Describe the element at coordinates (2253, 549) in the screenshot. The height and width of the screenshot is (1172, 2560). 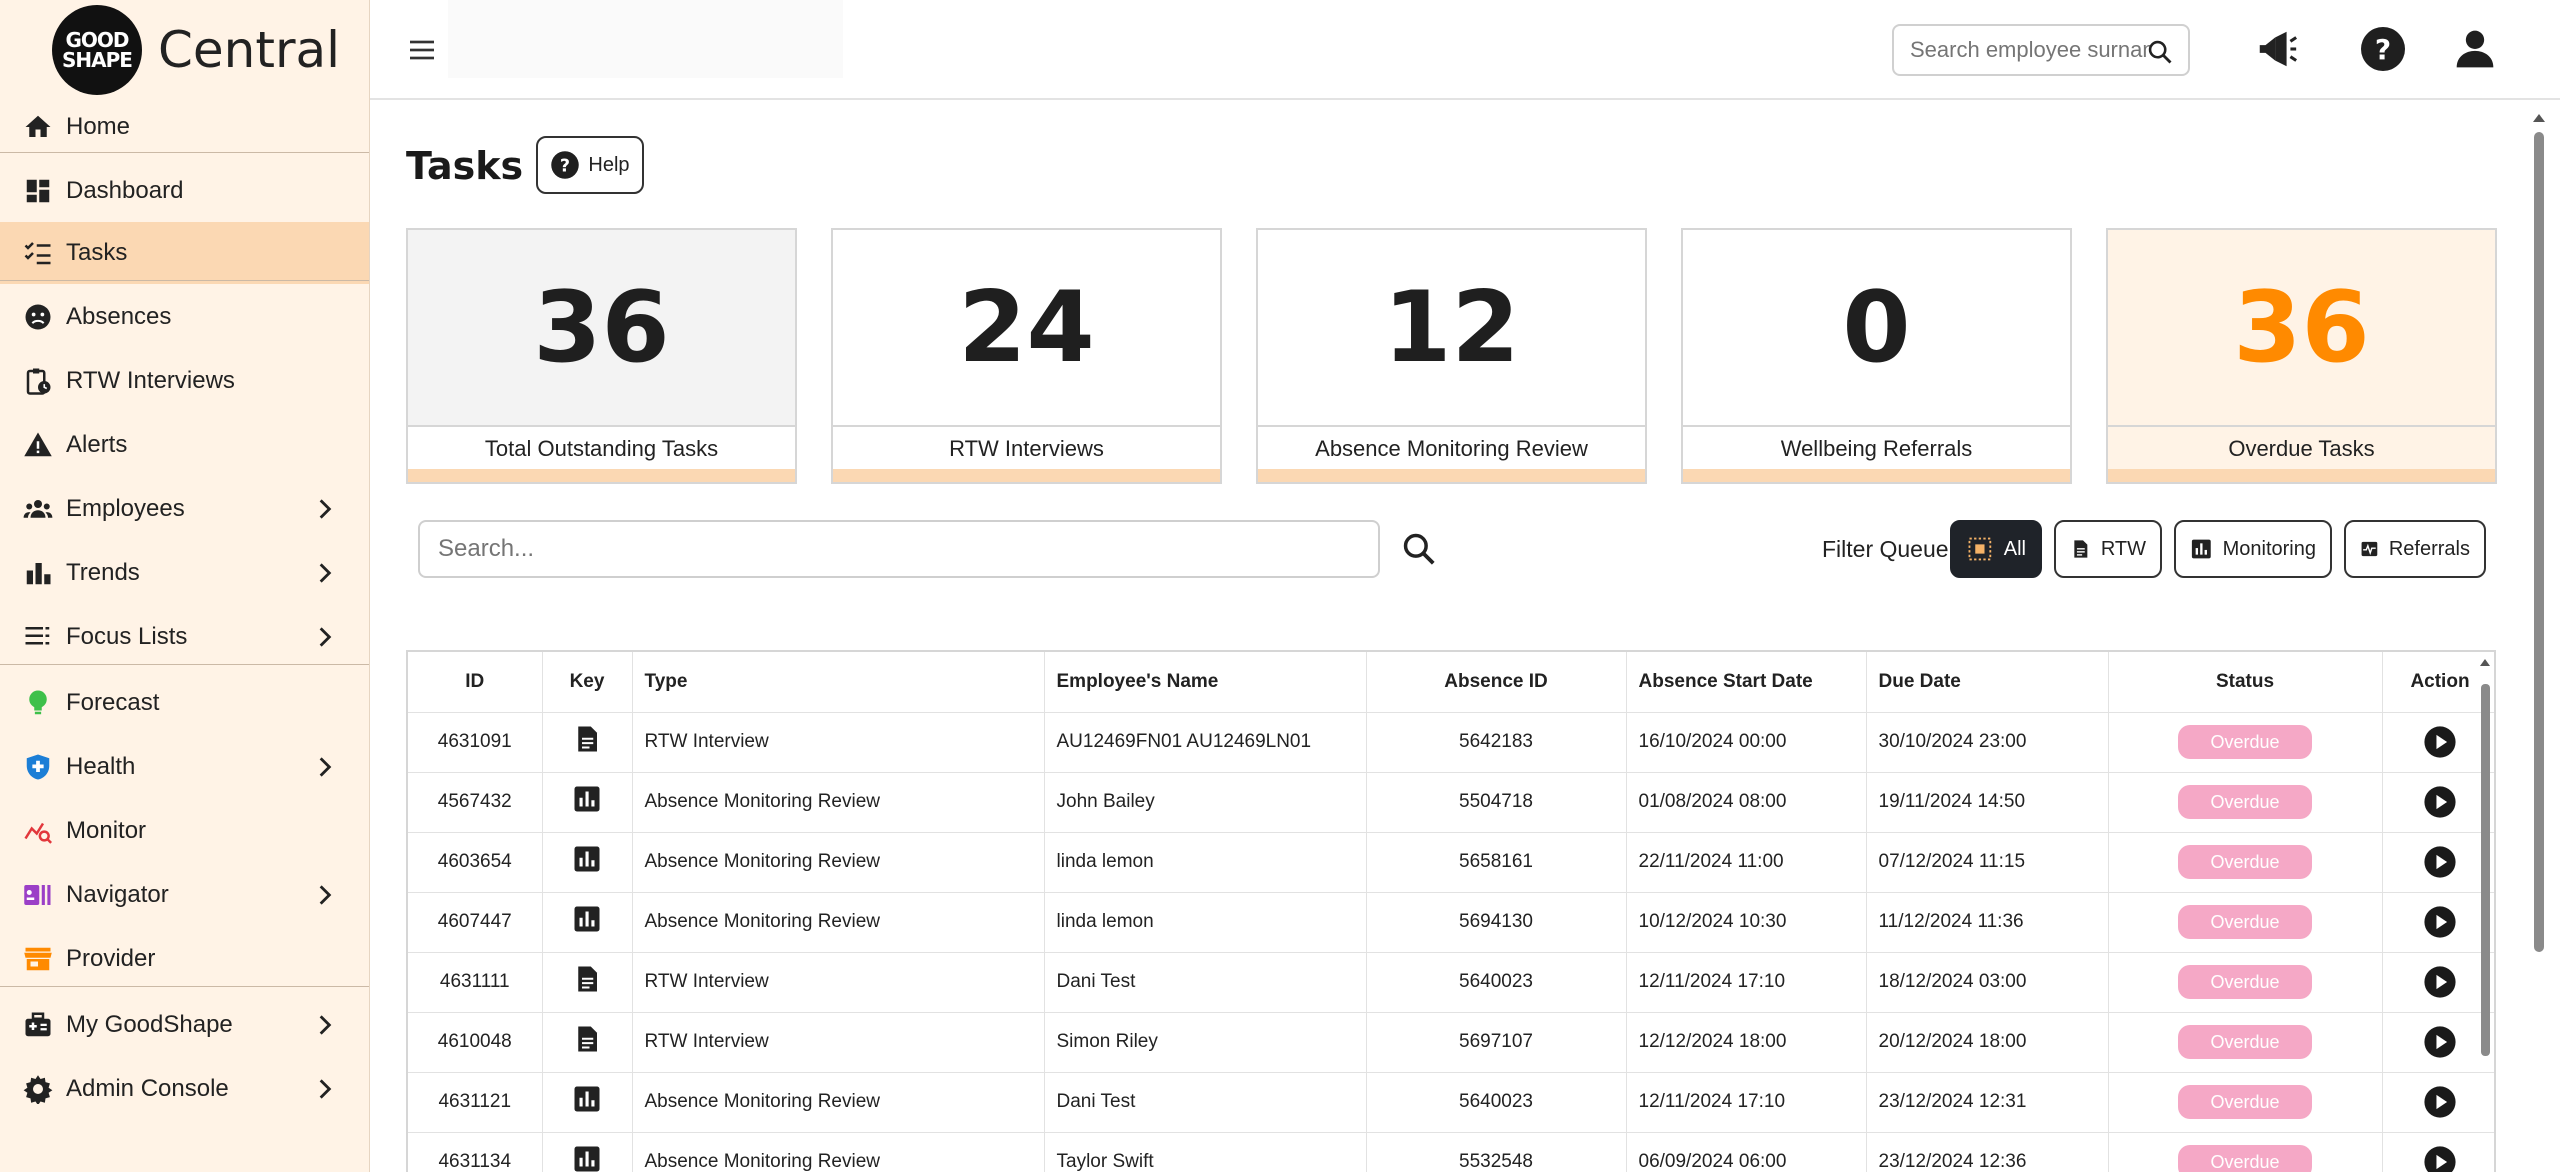
I see `filter-monitoring-button: Monitoring` at that location.